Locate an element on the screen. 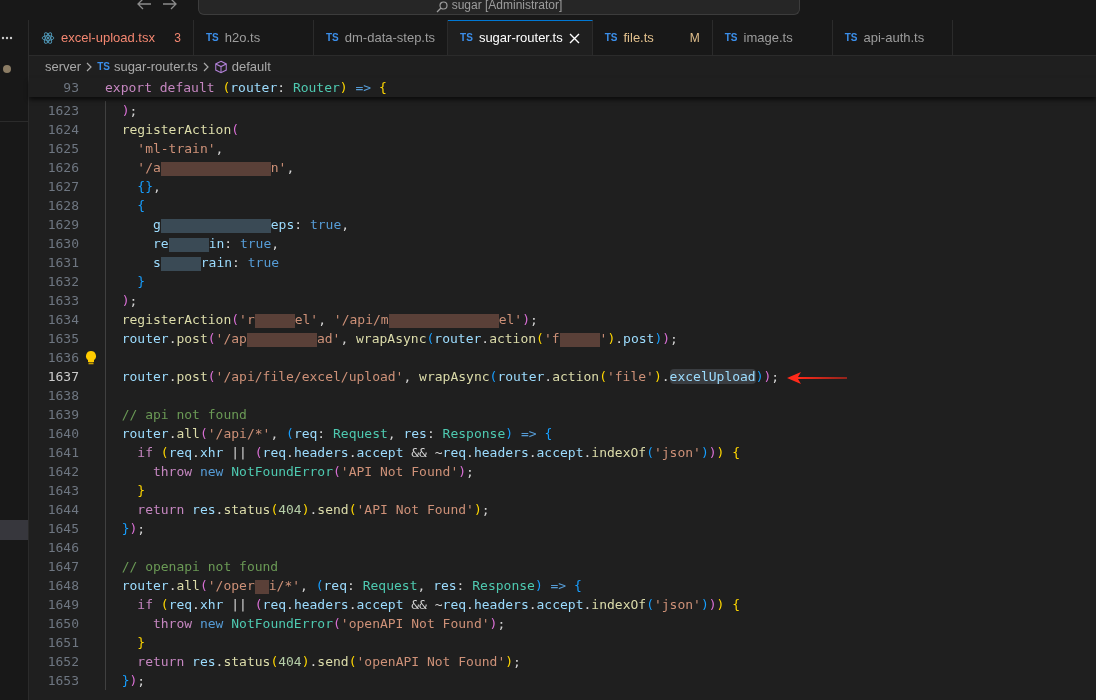 The width and height of the screenshot is (1096, 700). editor-tab: TS image.ts is located at coordinates (772, 37).